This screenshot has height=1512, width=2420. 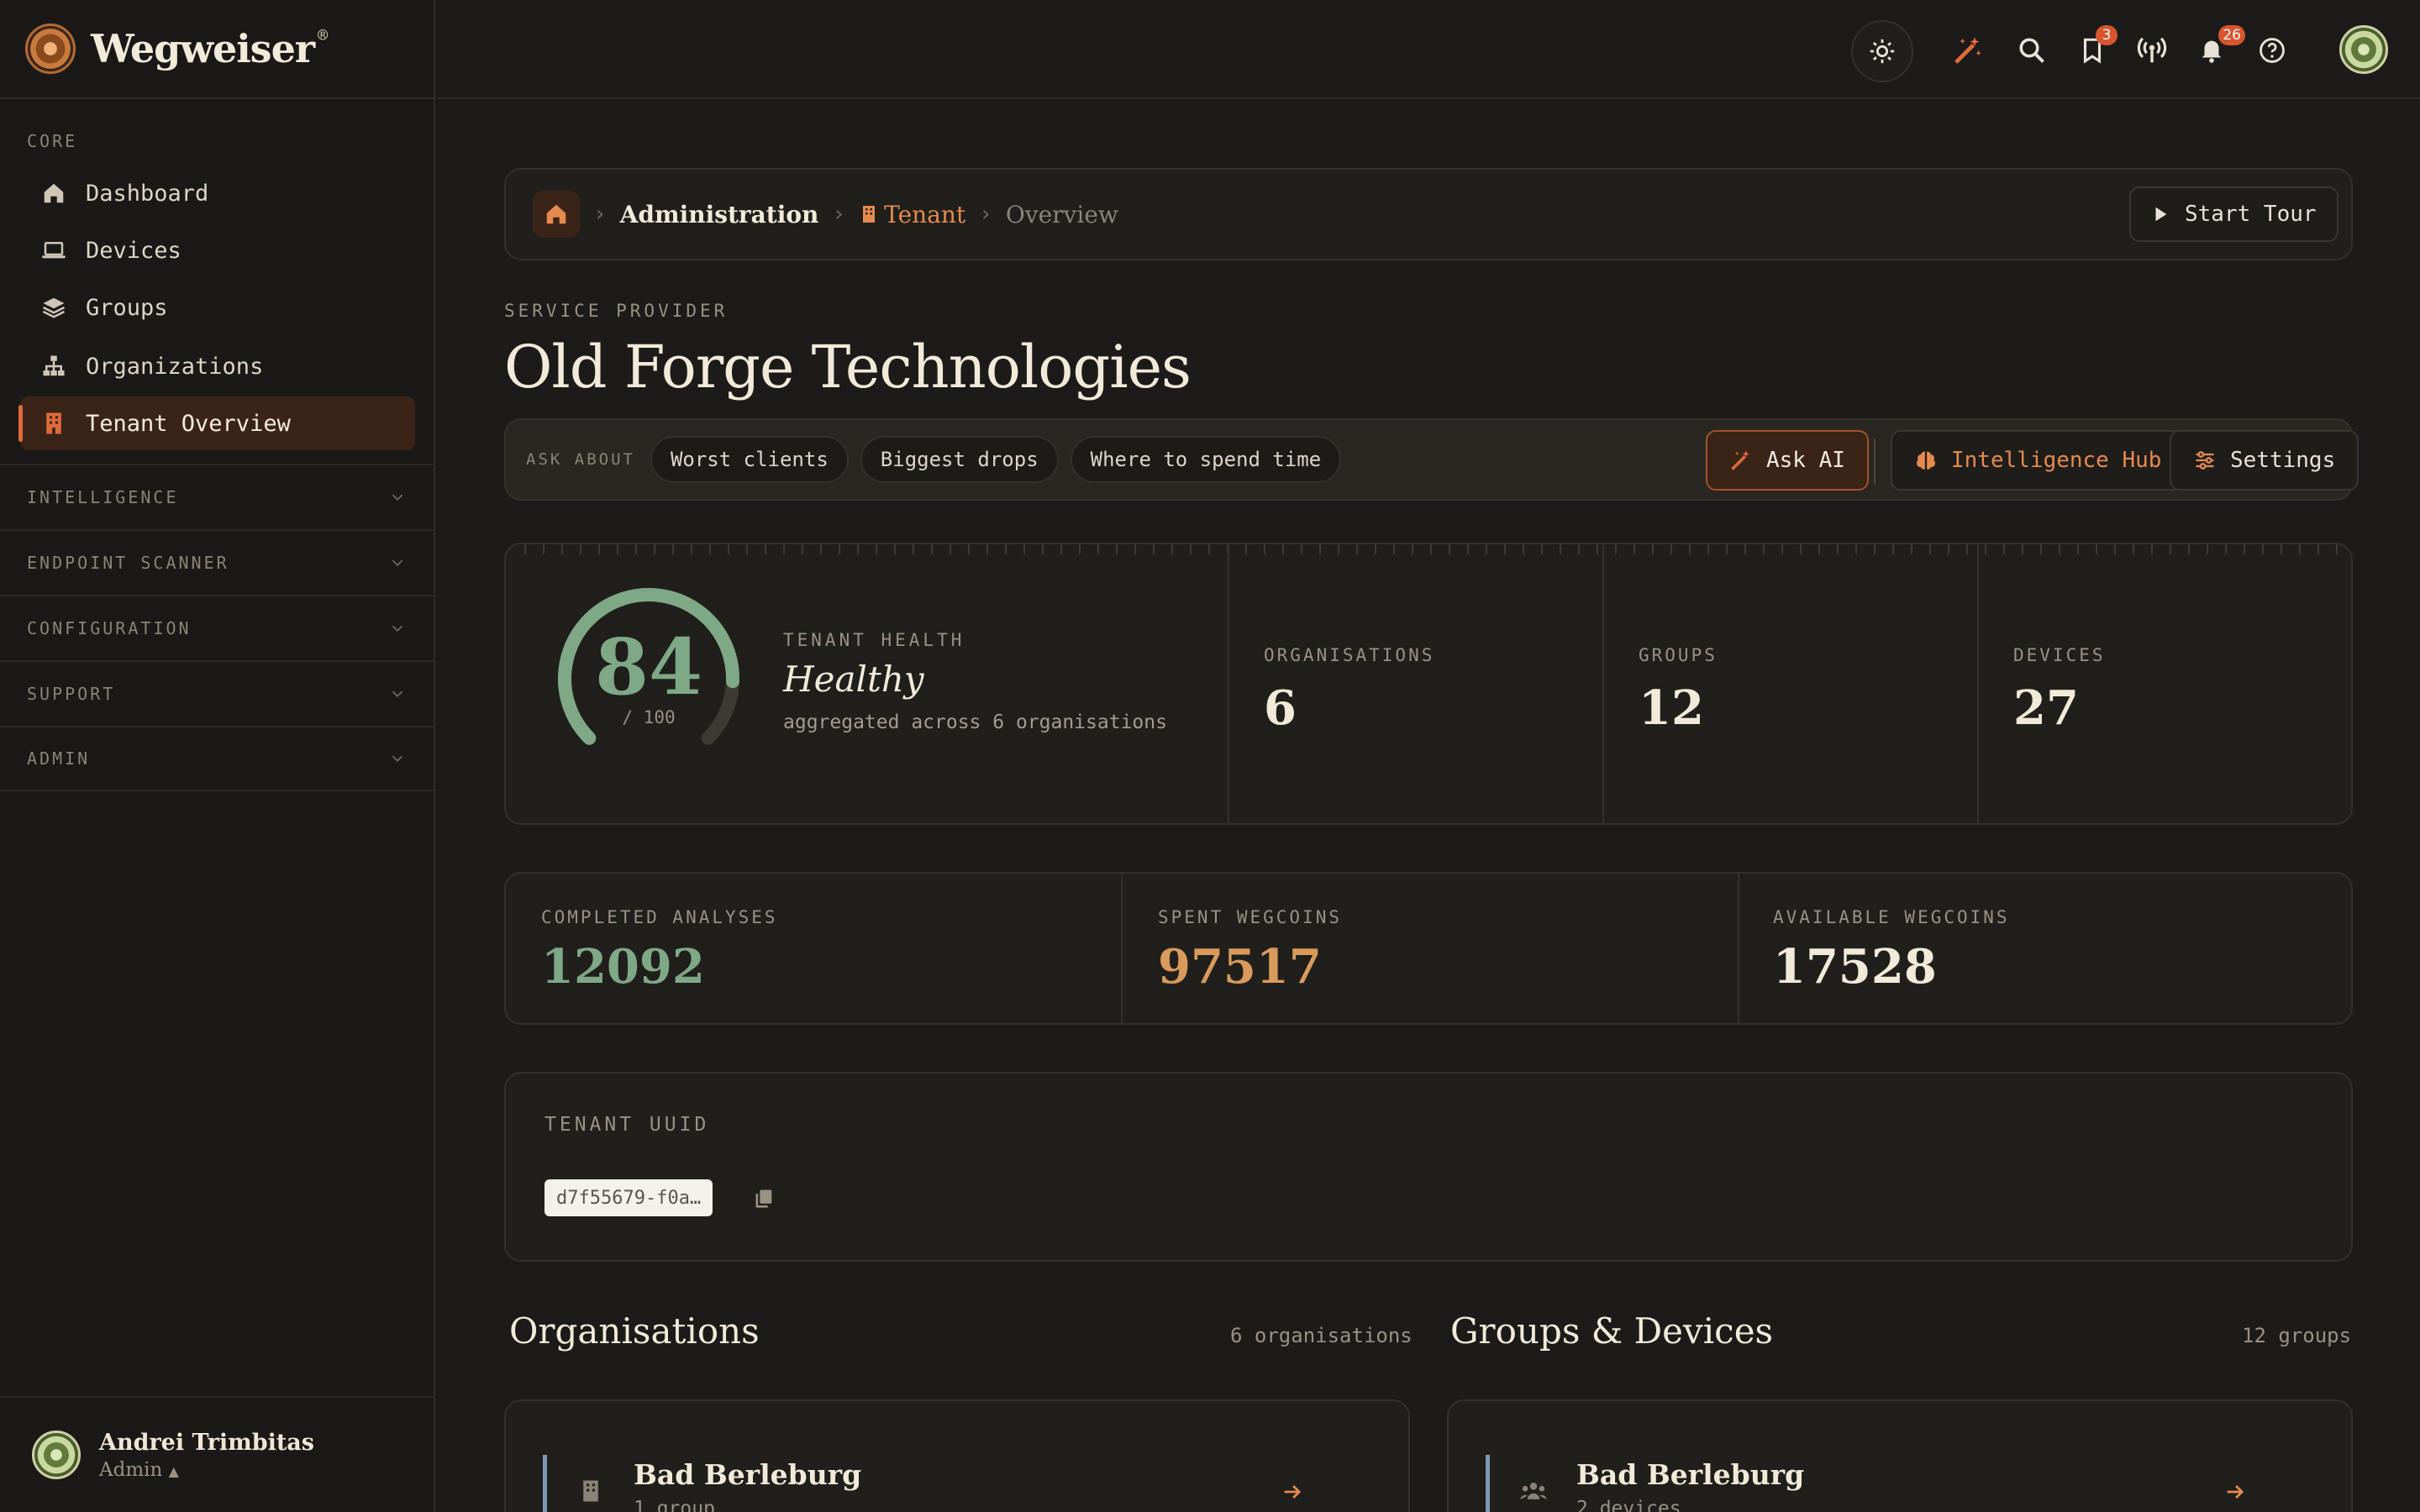 What do you see at coordinates (623, 967) in the screenshot?
I see `stat-value: 12092` at bounding box center [623, 967].